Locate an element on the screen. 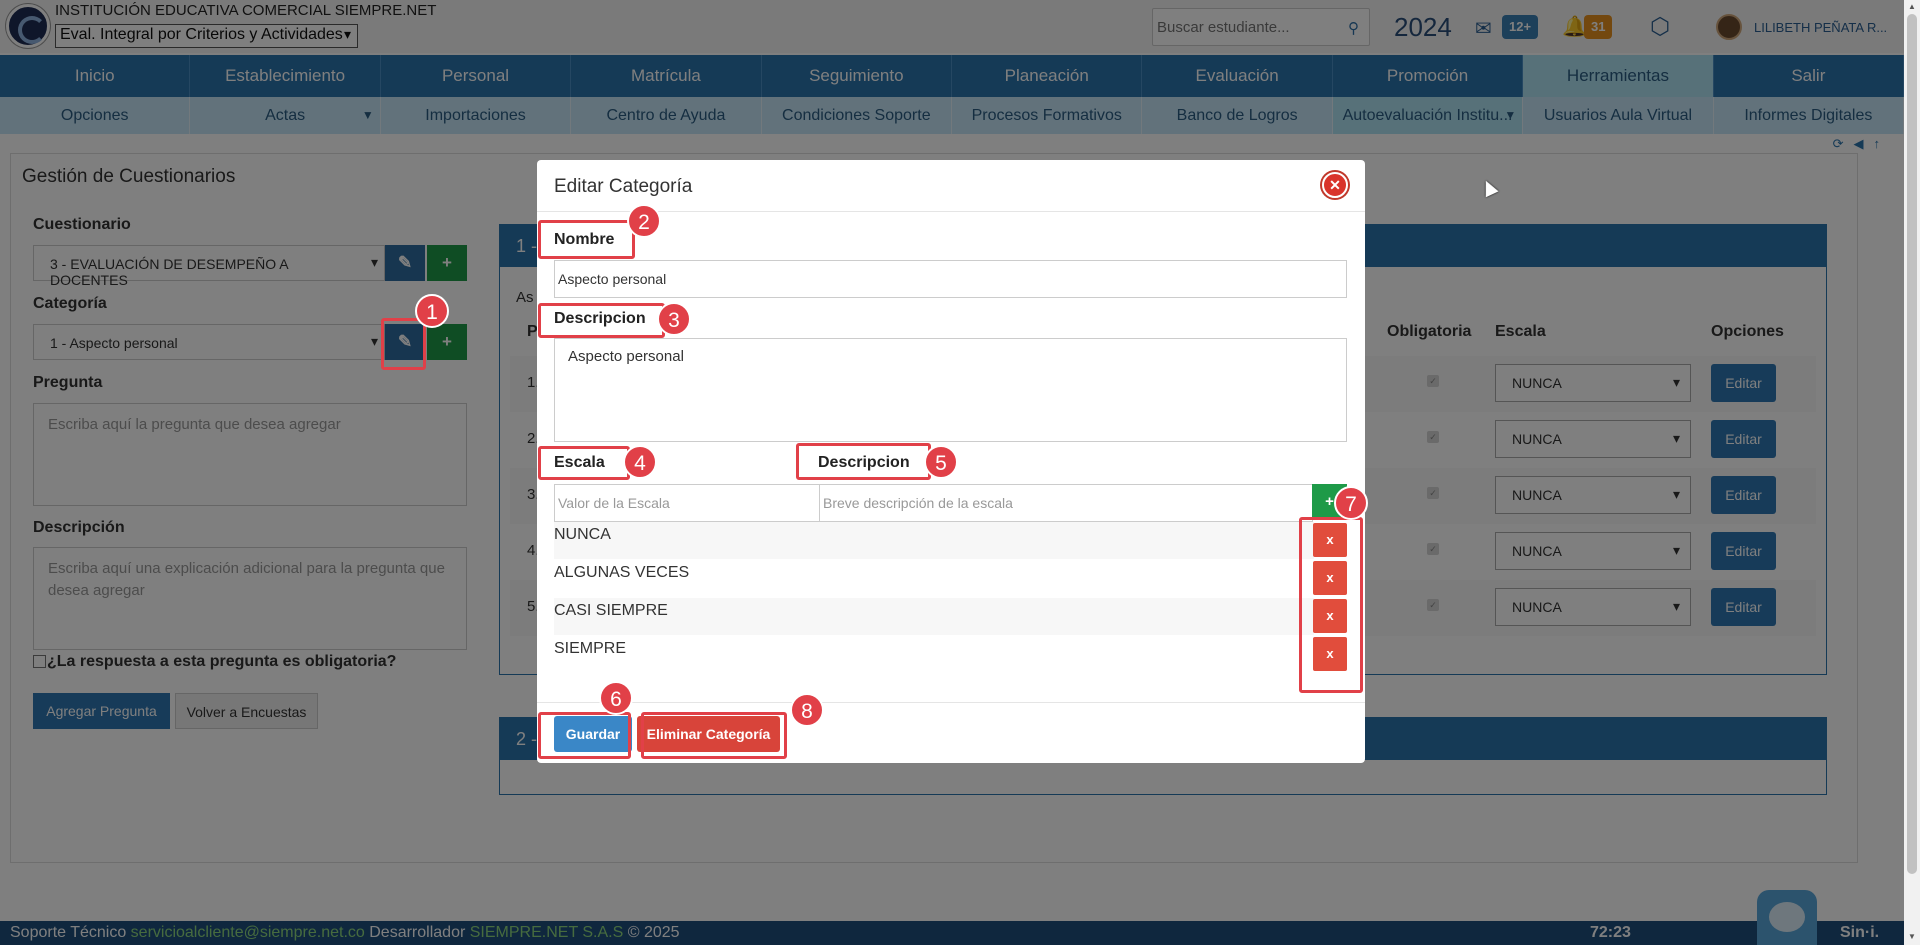  scale-value: CASI SIEMPRE is located at coordinates (611, 610).